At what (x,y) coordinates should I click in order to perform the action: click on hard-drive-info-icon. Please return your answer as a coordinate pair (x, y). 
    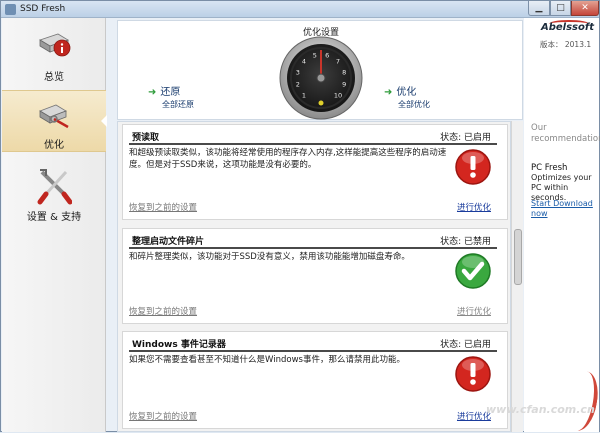
    Looking at the image, I should click on (55, 45).